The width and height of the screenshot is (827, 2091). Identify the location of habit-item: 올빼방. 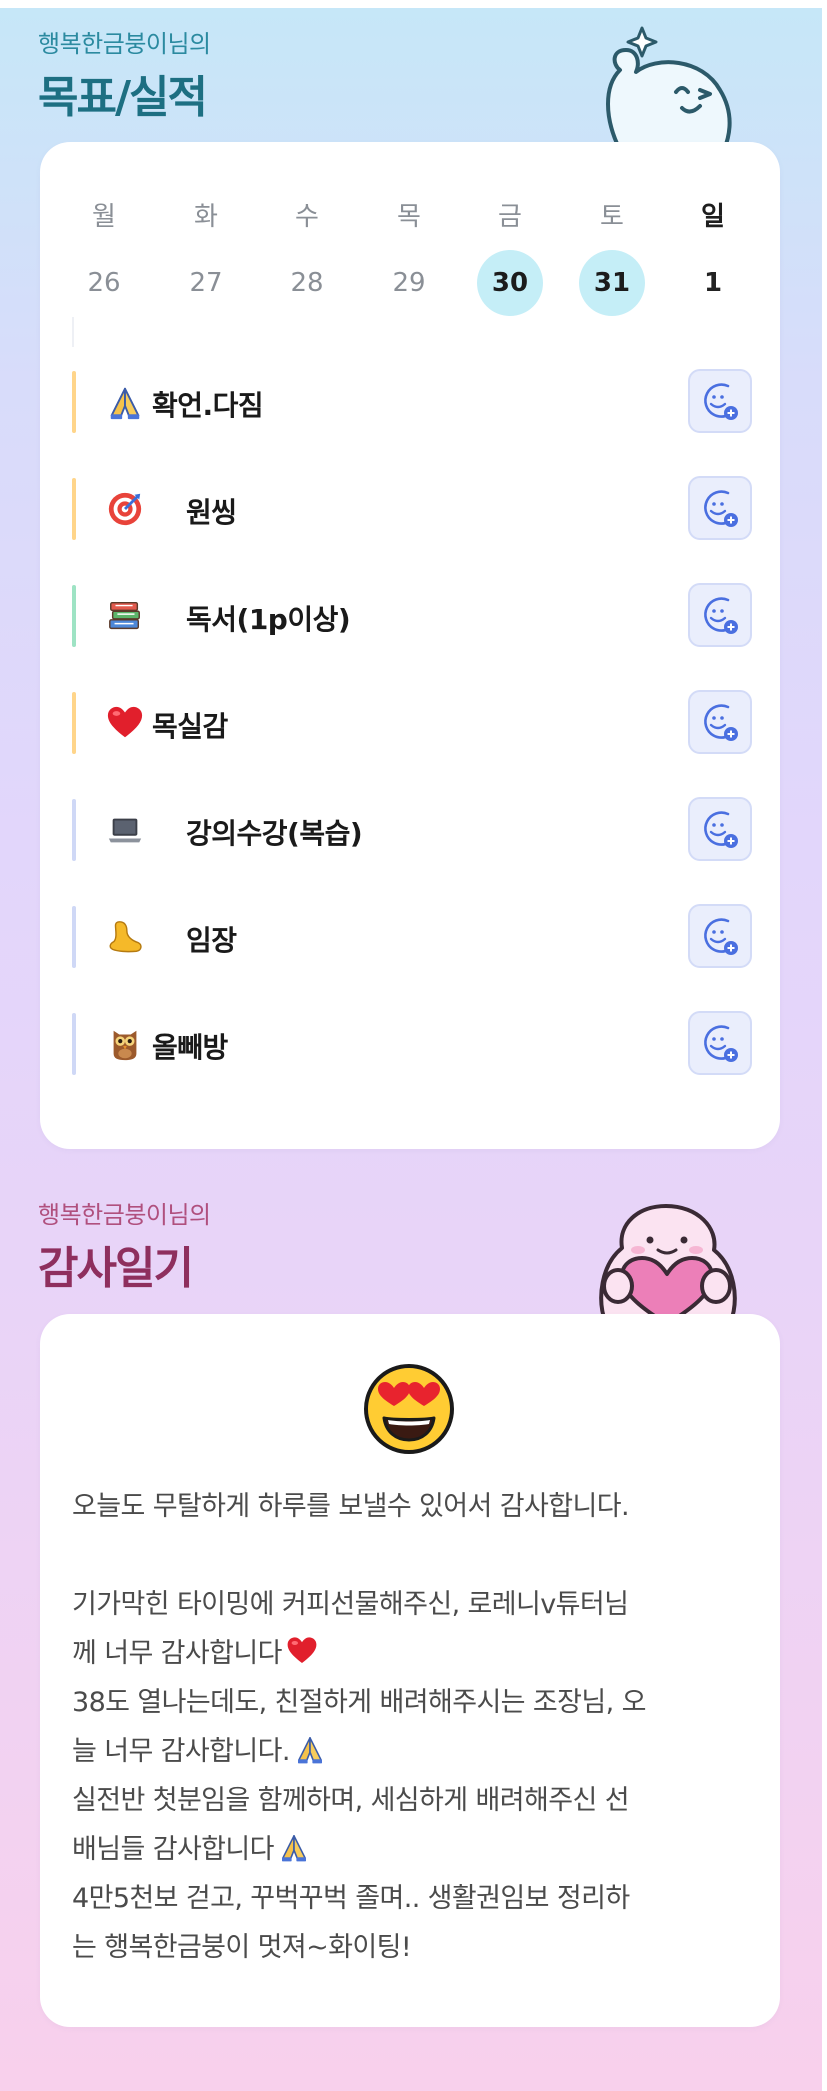
(412, 1044).